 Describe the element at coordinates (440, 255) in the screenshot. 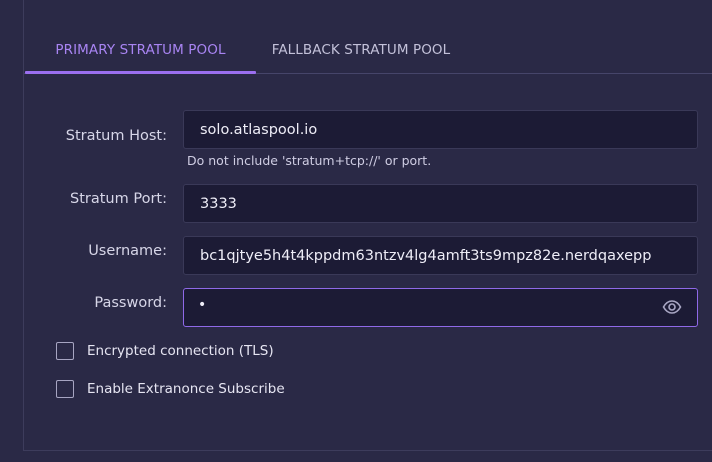

I see `username-input` at that location.